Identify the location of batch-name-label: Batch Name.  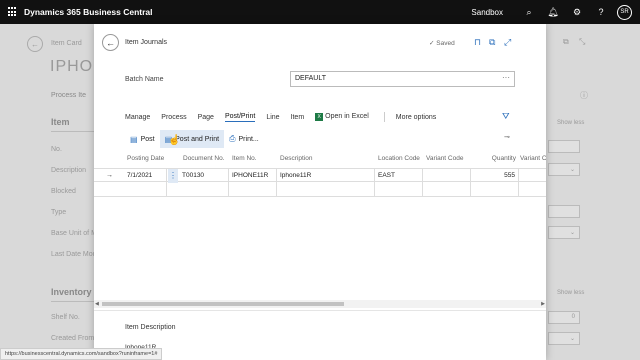
(144, 79).